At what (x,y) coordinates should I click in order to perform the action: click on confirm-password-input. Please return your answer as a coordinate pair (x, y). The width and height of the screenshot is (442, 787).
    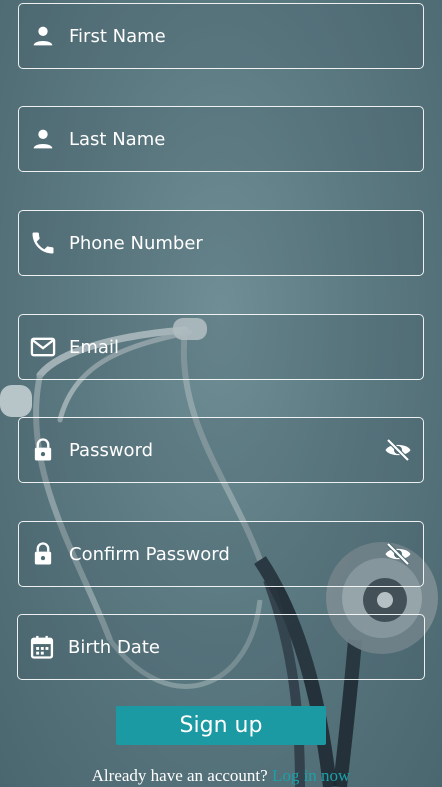
    Looking at the image, I should click on (221, 554).